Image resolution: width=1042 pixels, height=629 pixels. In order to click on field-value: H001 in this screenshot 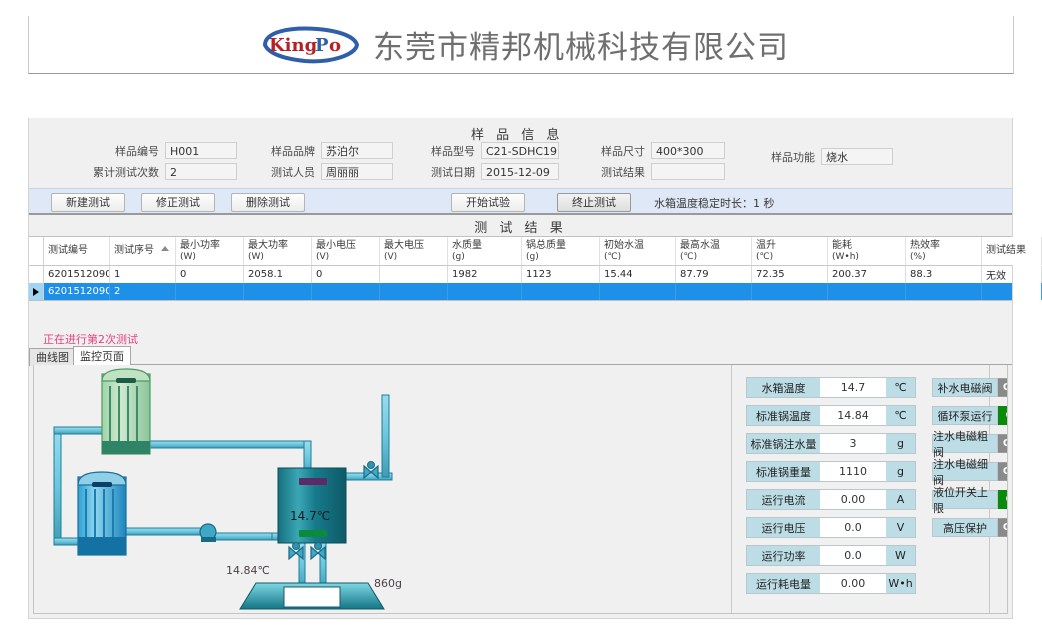, I will do `click(201, 150)`.